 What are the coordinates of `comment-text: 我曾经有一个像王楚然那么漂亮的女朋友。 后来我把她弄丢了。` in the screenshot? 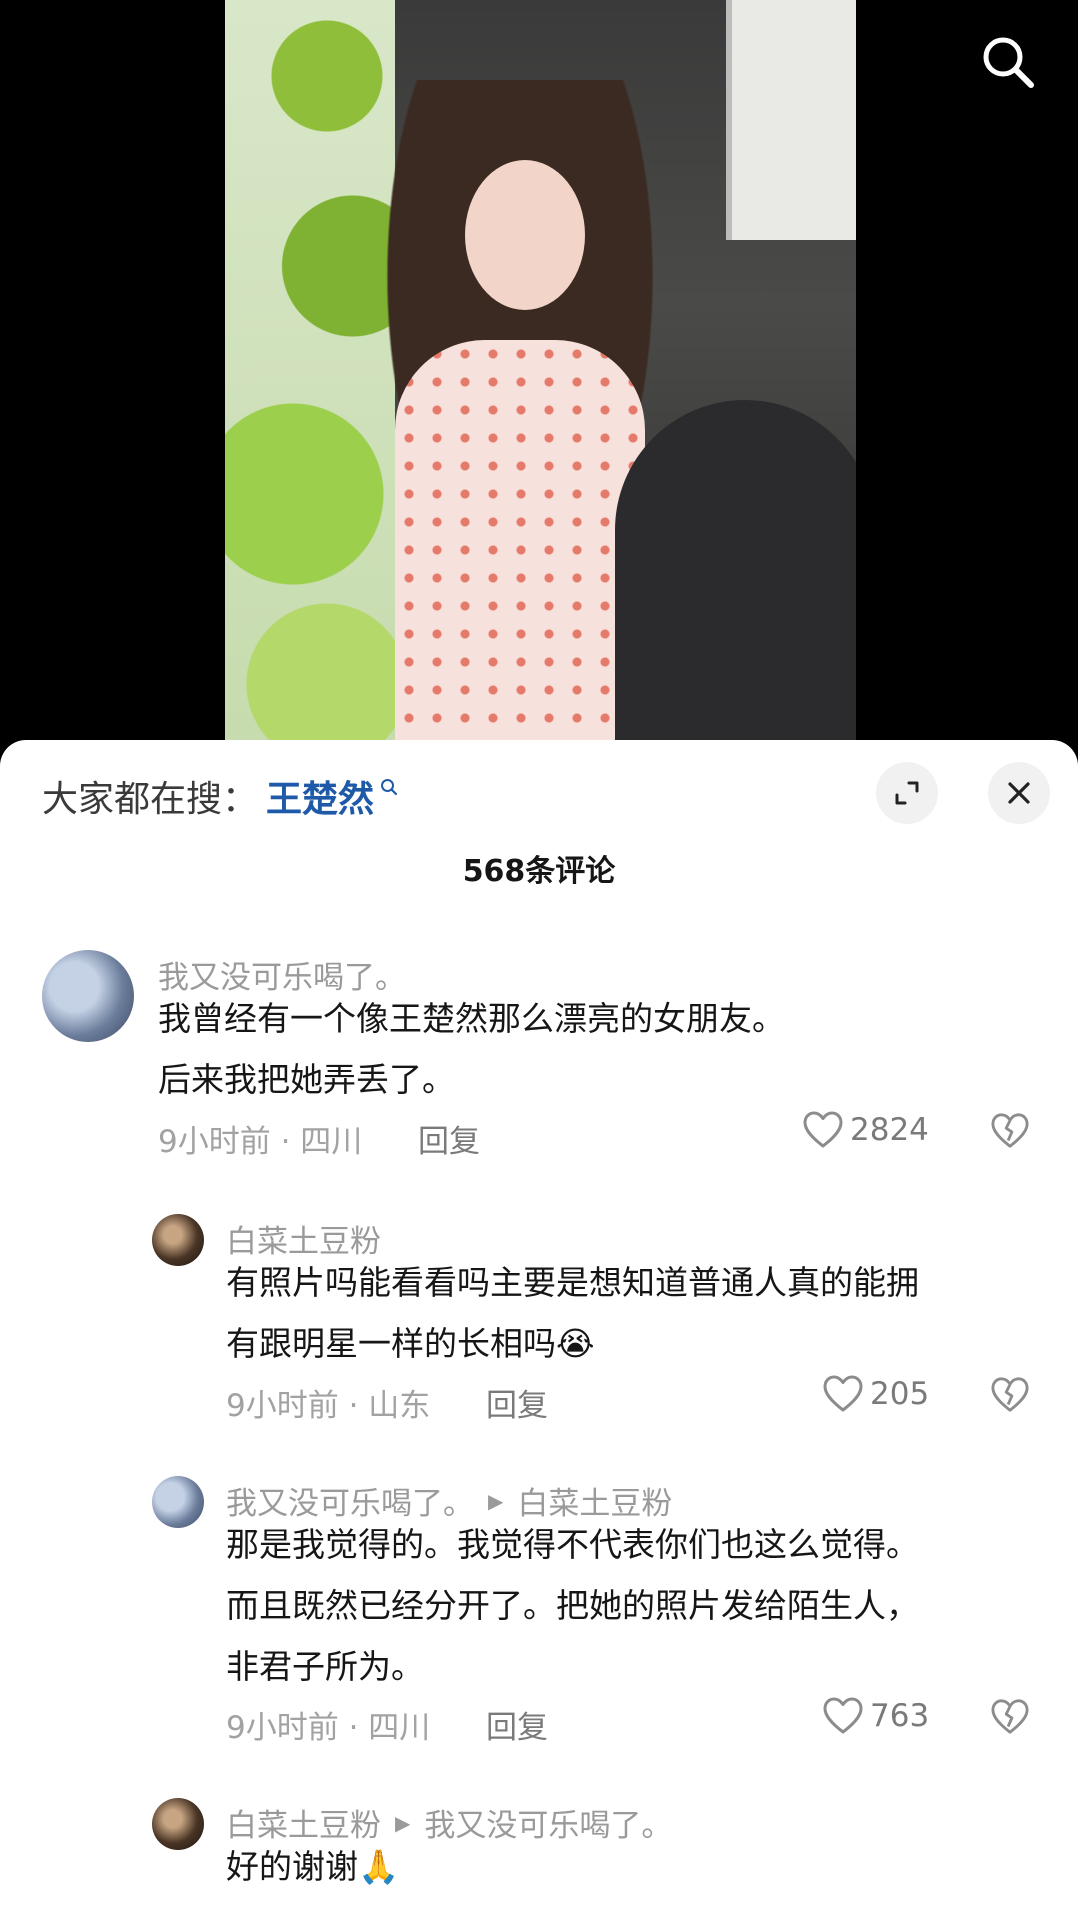 It's located at (598, 1049).